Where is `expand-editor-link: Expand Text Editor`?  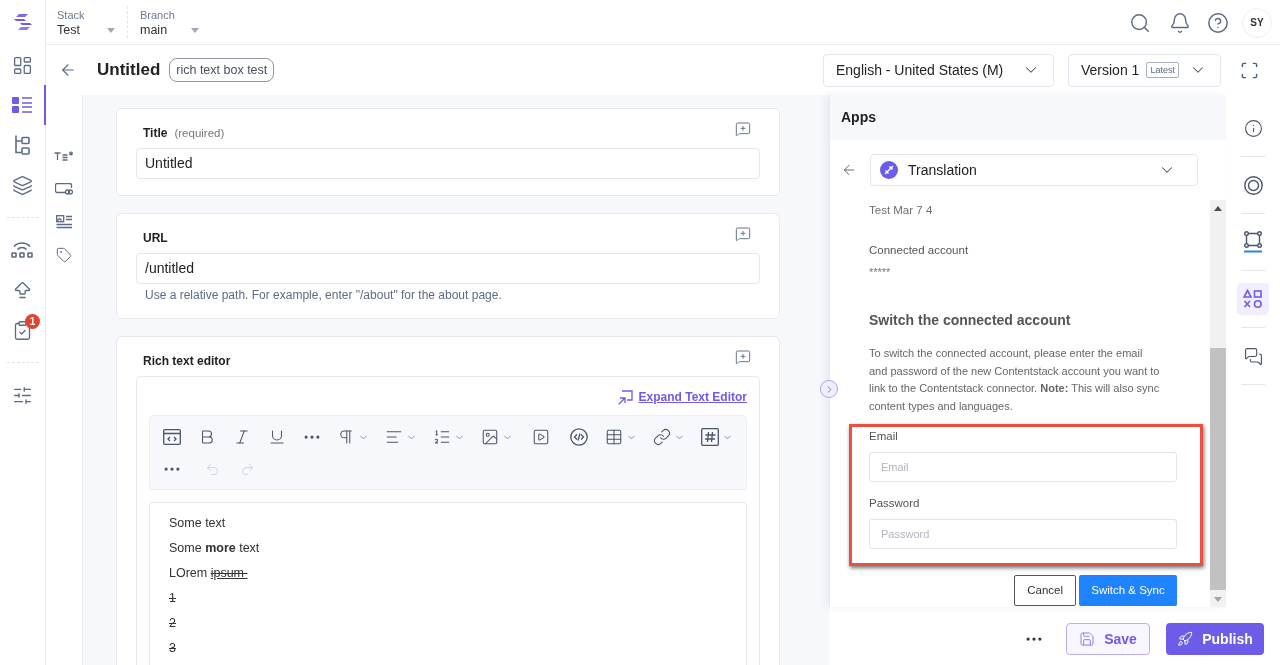
expand-editor-link: Expand Text Editor is located at coordinates (692, 397).